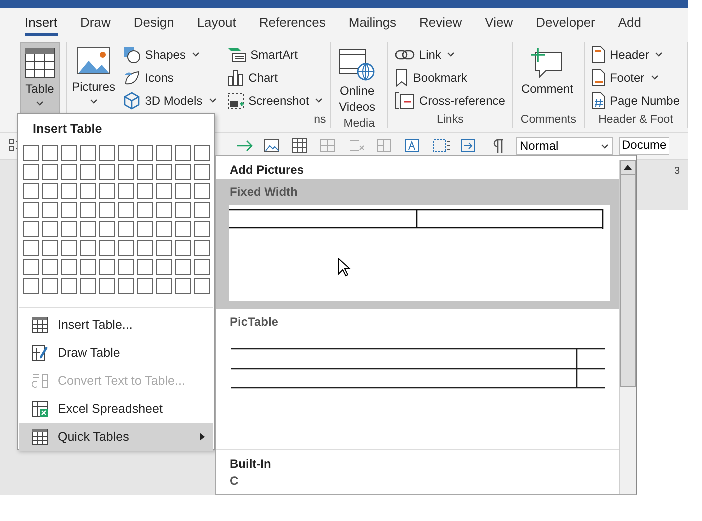 The width and height of the screenshot is (702, 521). Describe the element at coordinates (154, 23) in the screenshot. I see `ribbon-tab: Design` at that location.